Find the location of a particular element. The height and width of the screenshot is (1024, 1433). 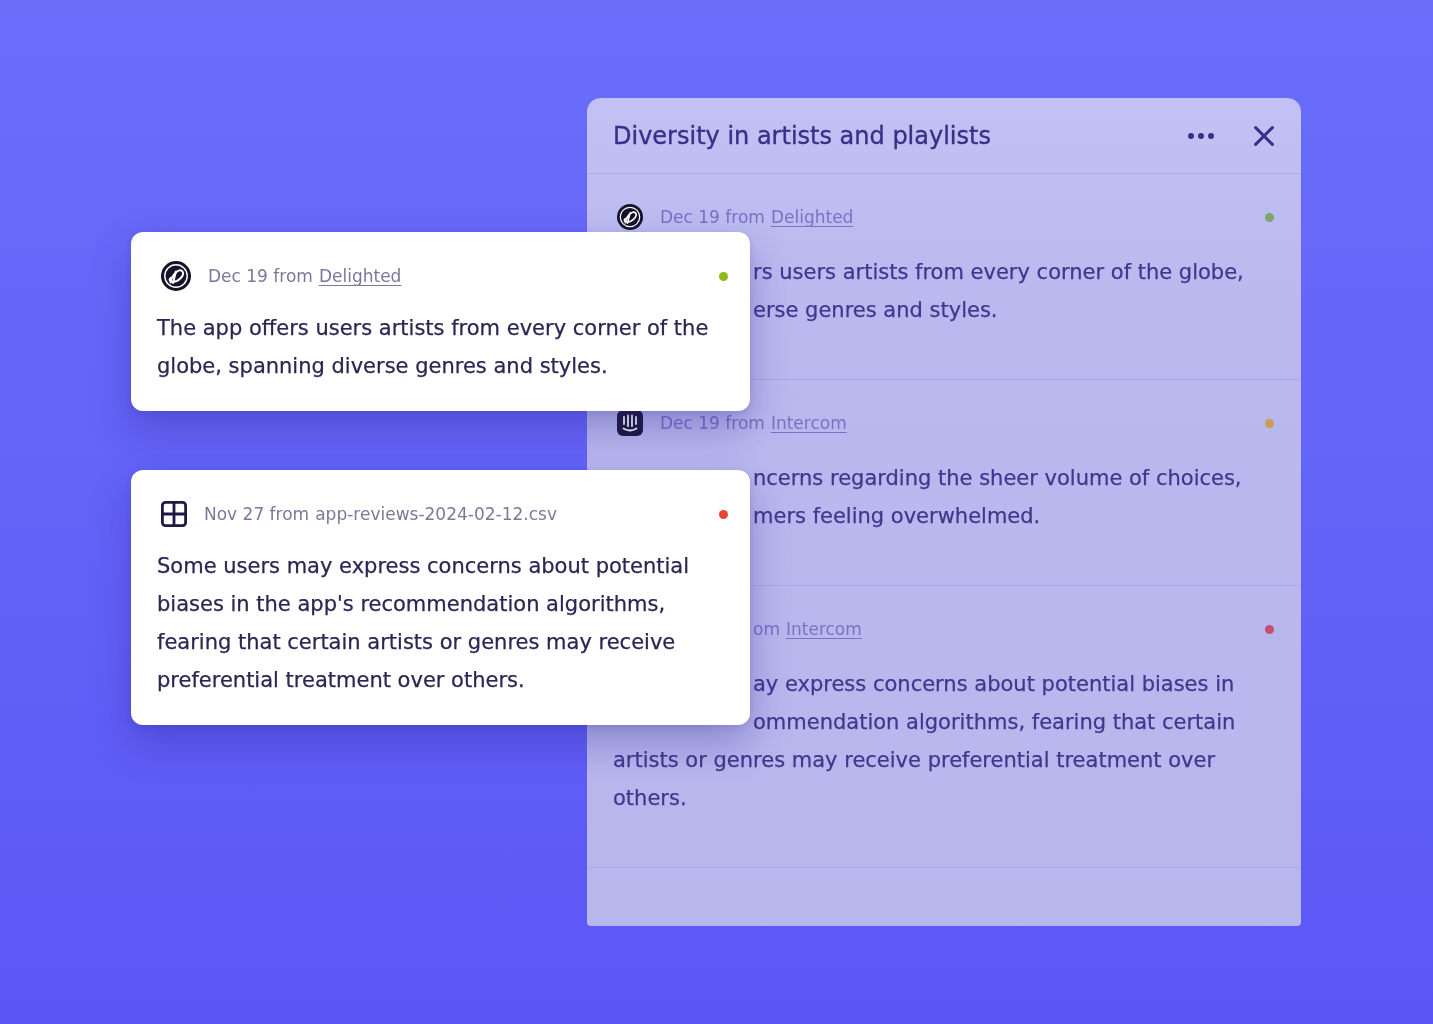

feedback-text: others. is located at coordinates (650, 798).